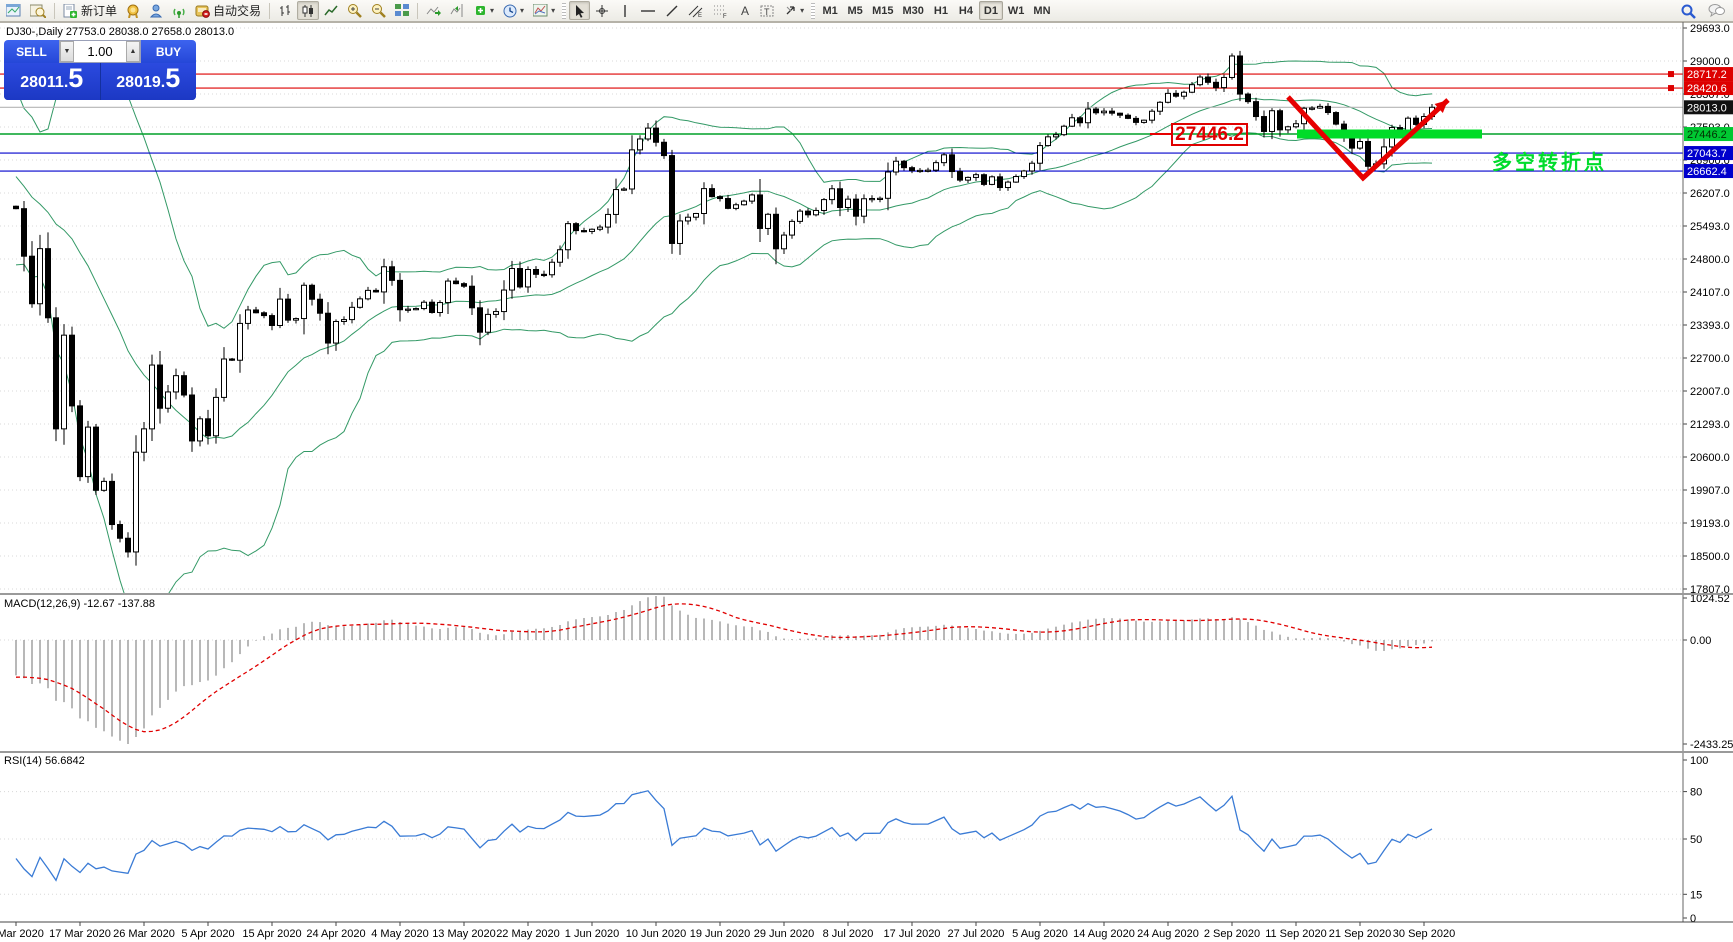  I want to click on rsi-panel, so click(841, 842).